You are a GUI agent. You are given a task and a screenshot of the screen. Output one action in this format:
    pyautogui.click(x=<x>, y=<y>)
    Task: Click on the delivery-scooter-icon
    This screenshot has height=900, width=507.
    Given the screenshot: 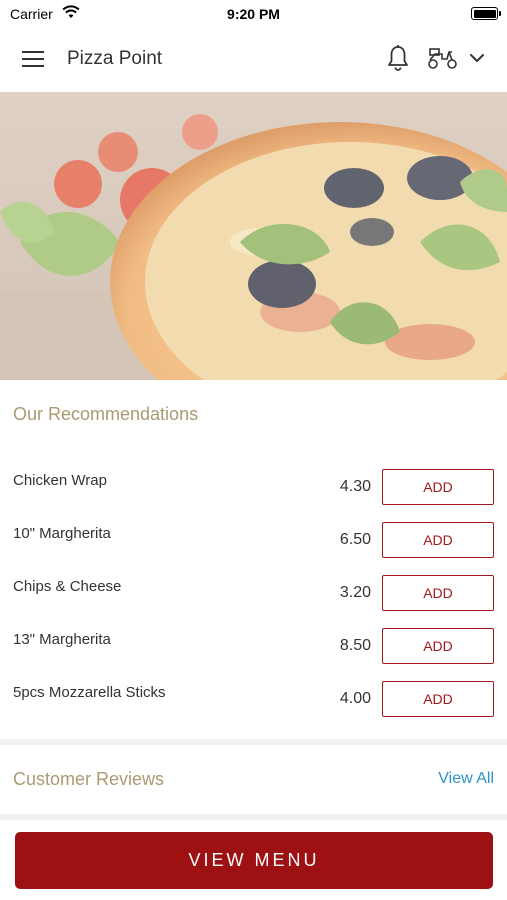 What is the action you would take?
    pyautogui.click(x=443, y=60)
    